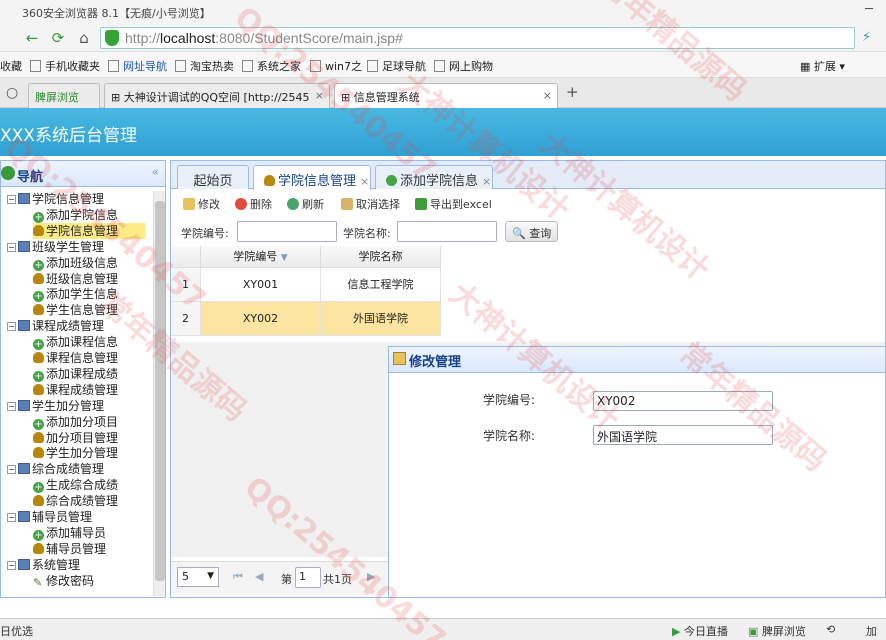 The image size is (886, 640). Describe the element at coordinates (866, 37) in the screenshot. I see `lightning-icon: ⚡` at that location.